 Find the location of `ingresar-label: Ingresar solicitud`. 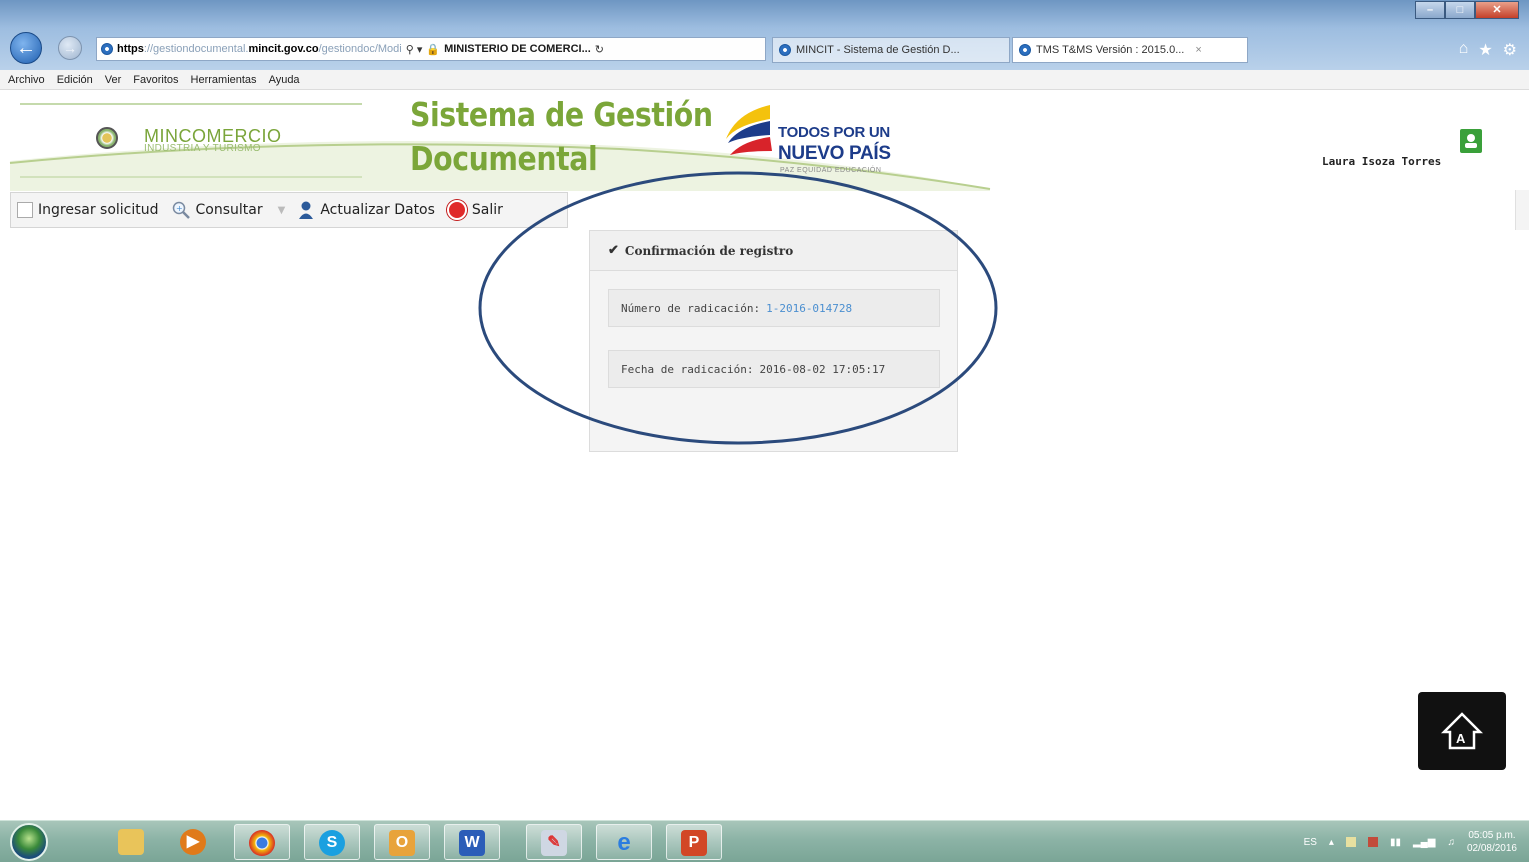

ingresar-label: Ingresar solicitud is located at coordinates (98, 210).